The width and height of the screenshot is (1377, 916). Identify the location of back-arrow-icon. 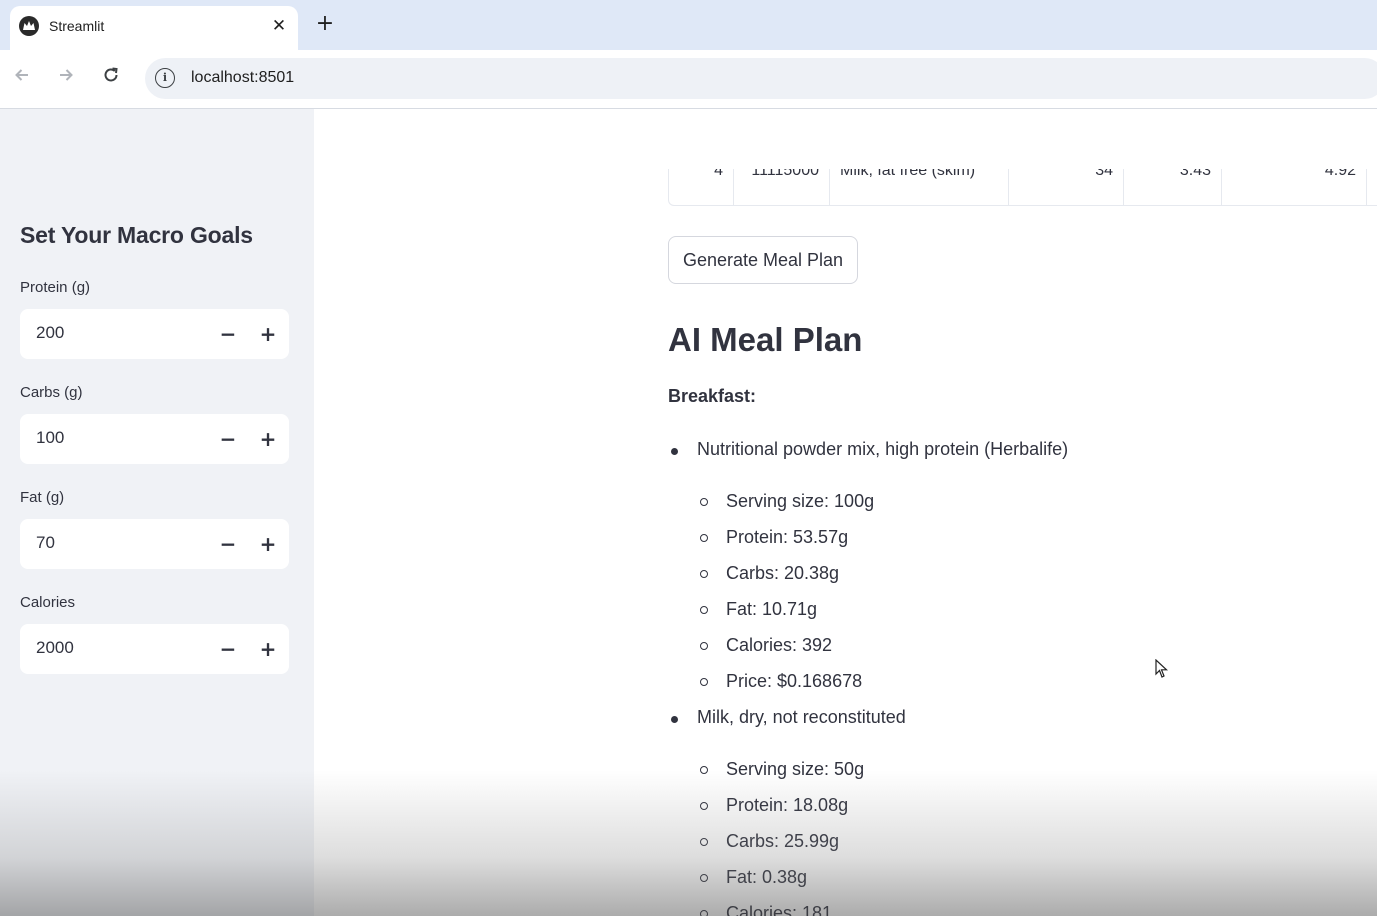
(22, 79).